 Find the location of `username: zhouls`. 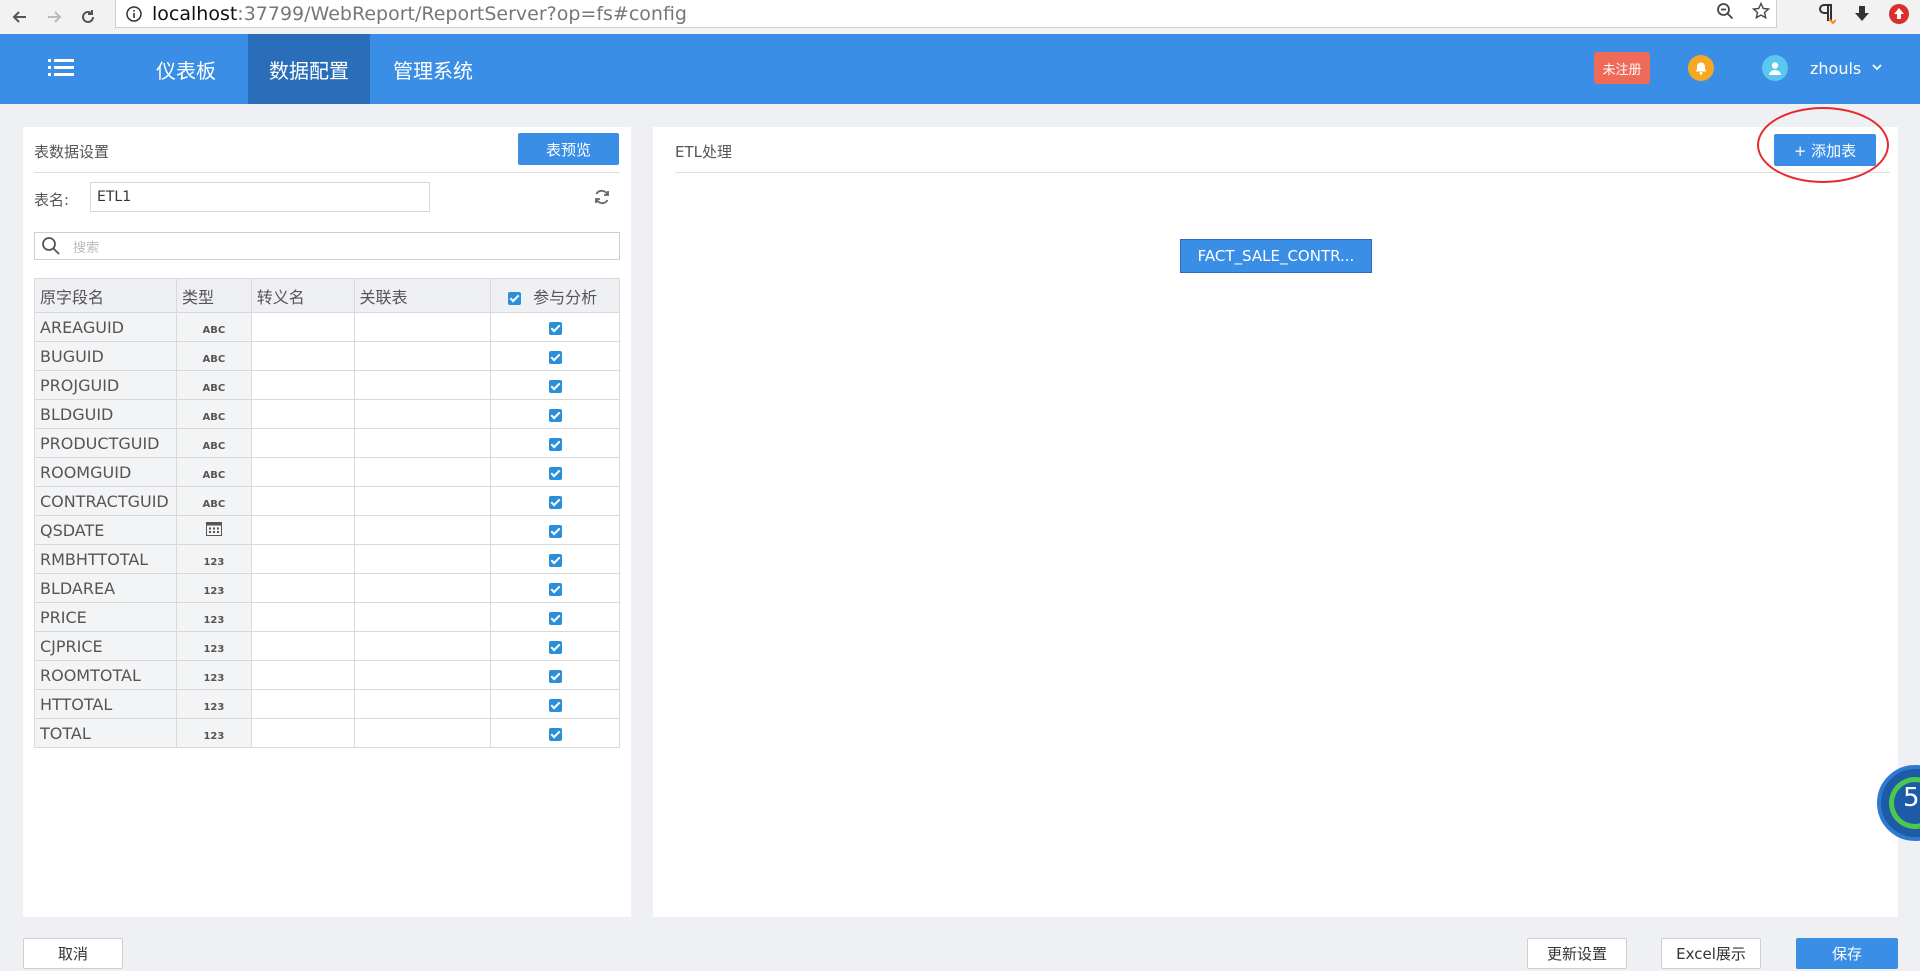

username: zhouls is located at coordinates (1835, 68).